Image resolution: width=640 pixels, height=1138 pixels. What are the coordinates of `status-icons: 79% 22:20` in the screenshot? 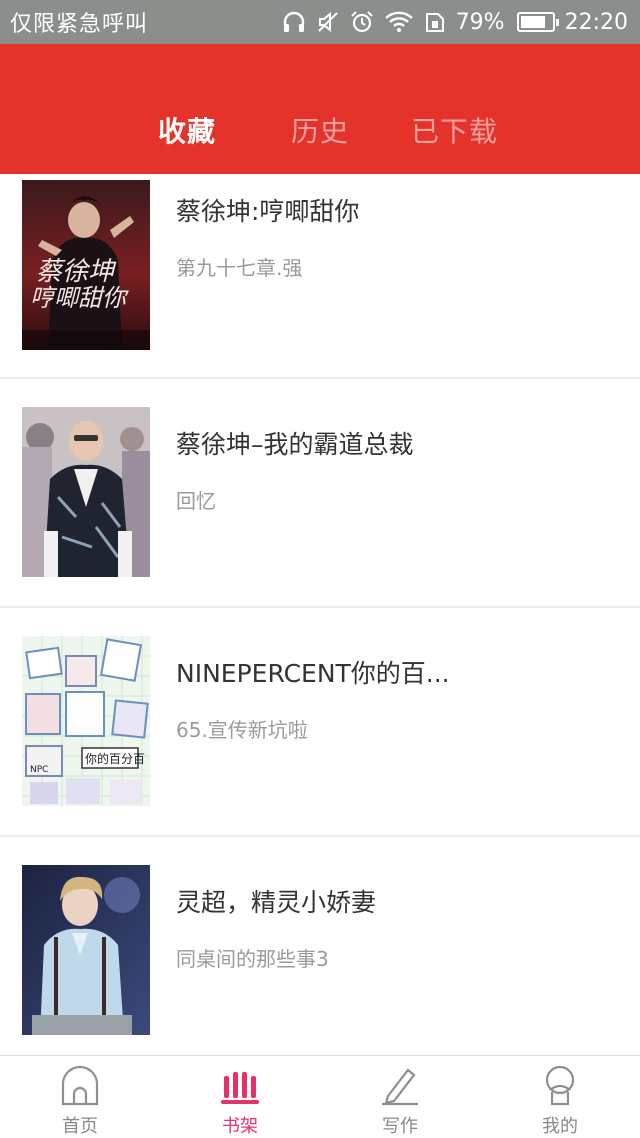 It's located at (455, 22).